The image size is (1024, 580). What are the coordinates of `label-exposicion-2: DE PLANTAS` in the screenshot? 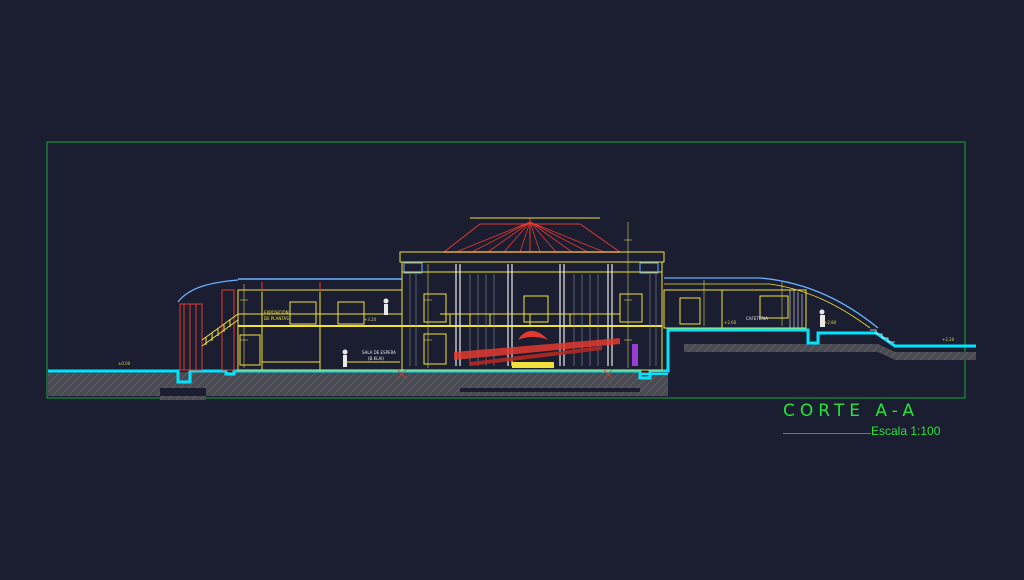 It's located at (276, 318).